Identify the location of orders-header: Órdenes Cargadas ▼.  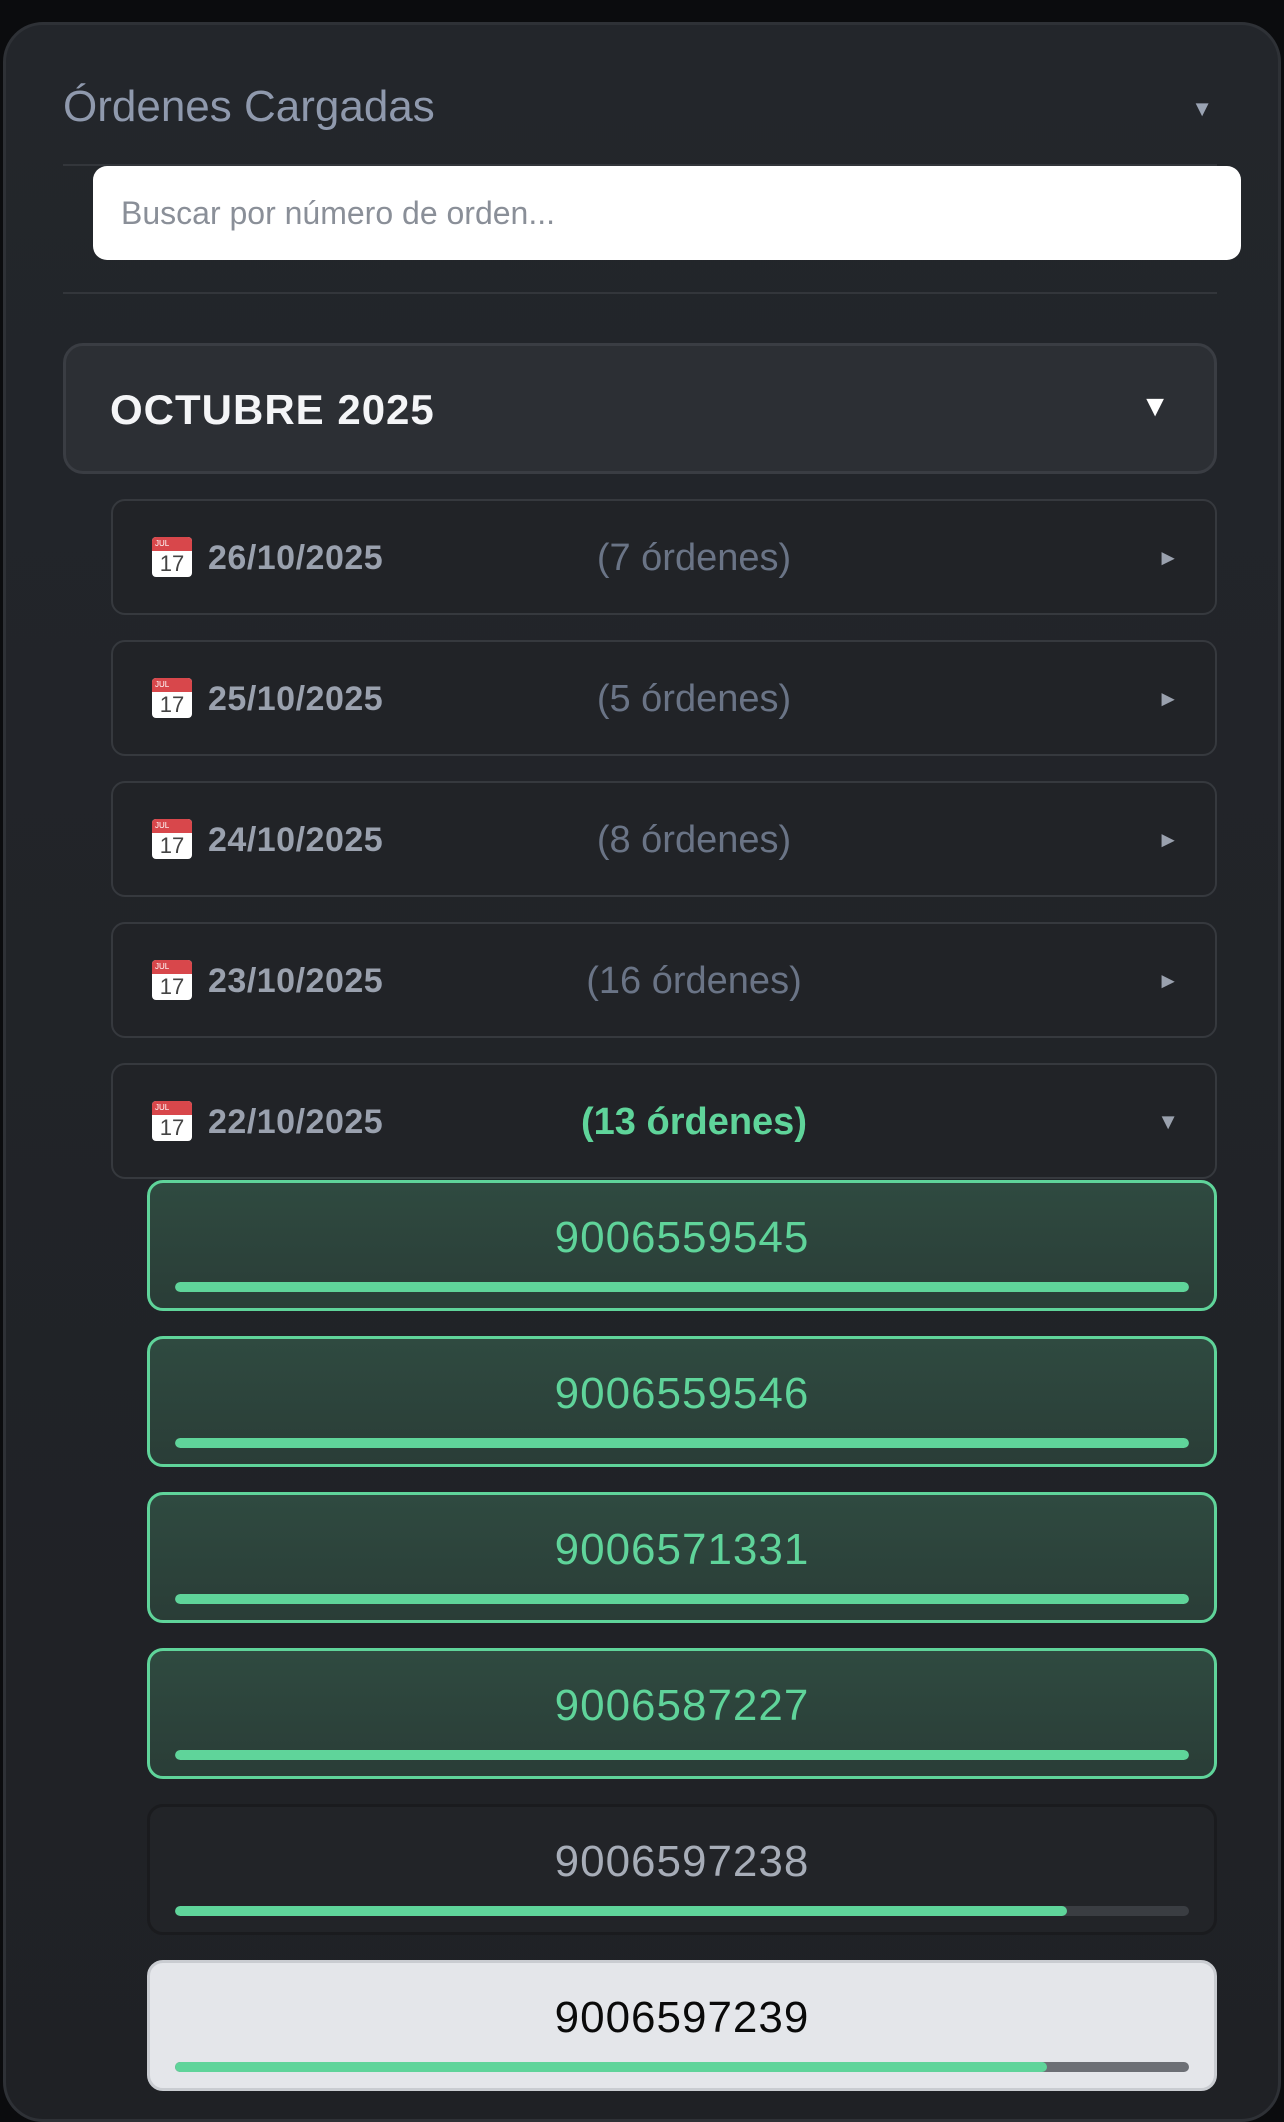
(640, 113).